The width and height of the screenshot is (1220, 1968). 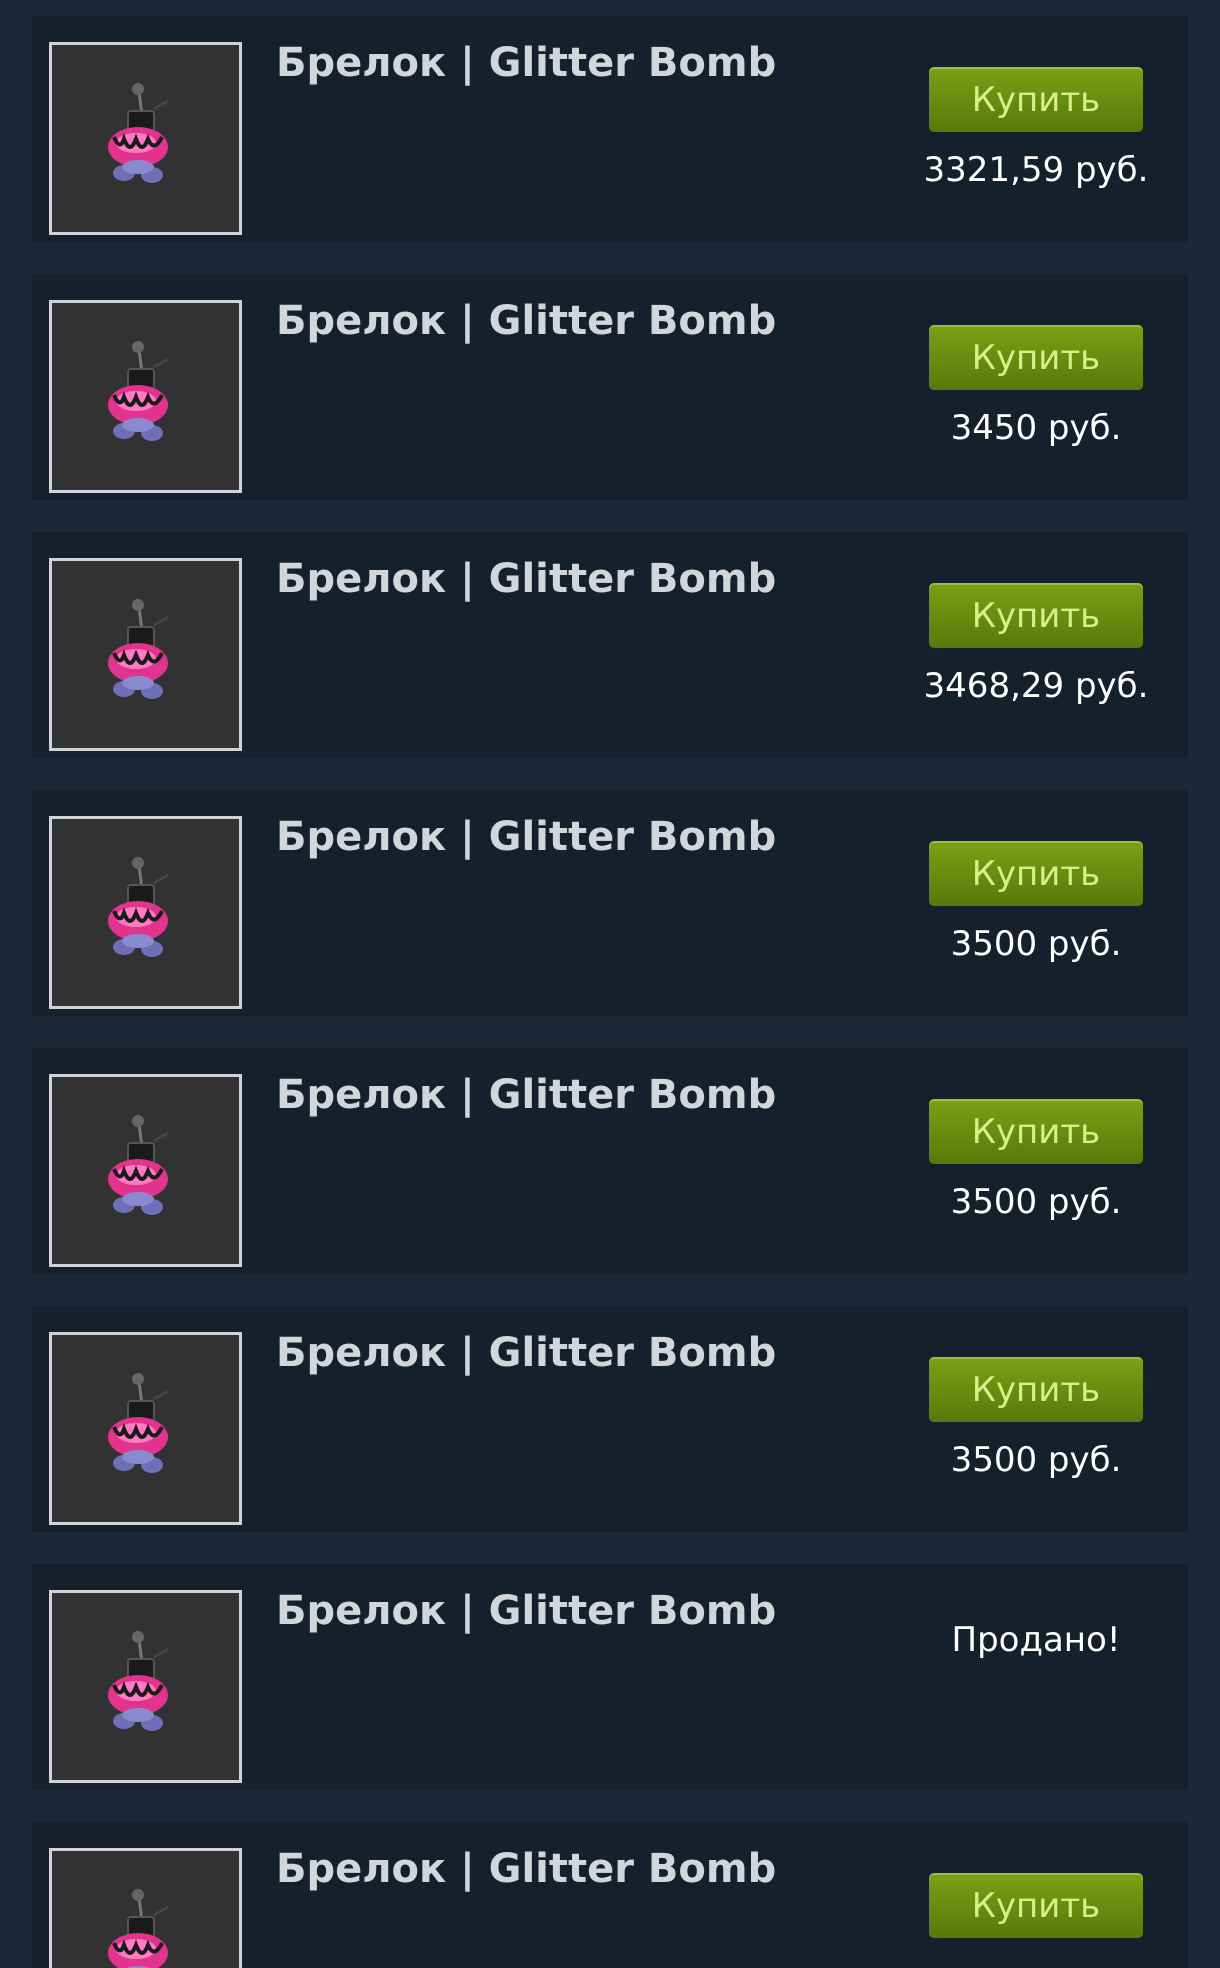 What do you see at coordinates (610, 1895) in the screenshot?
I see `listing-row: Брелок | Glitter Bomb Купить` at bounding box center [610, 1895].